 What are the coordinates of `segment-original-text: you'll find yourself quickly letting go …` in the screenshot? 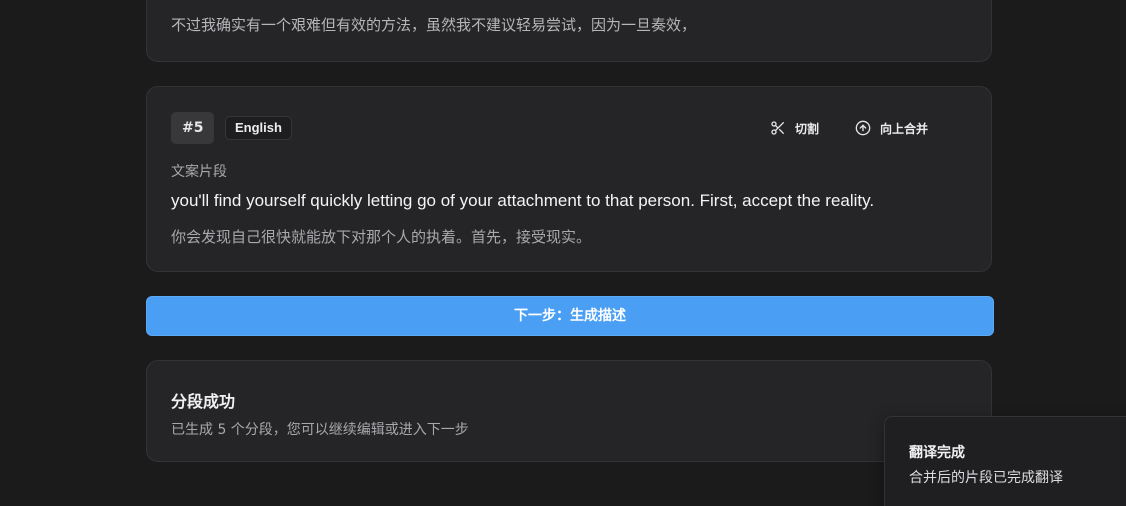 It's located at (523, 200).